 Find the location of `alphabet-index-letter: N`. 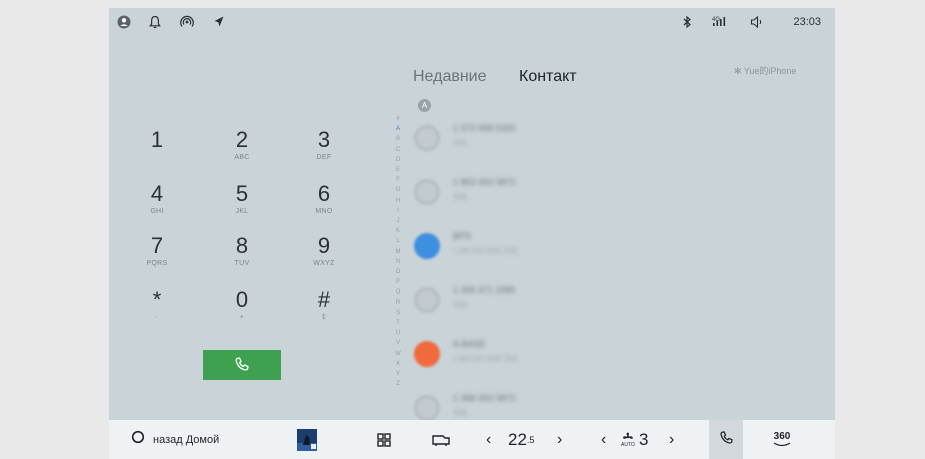

alphabet-index-letter: N is located at coordinates (398, 262).